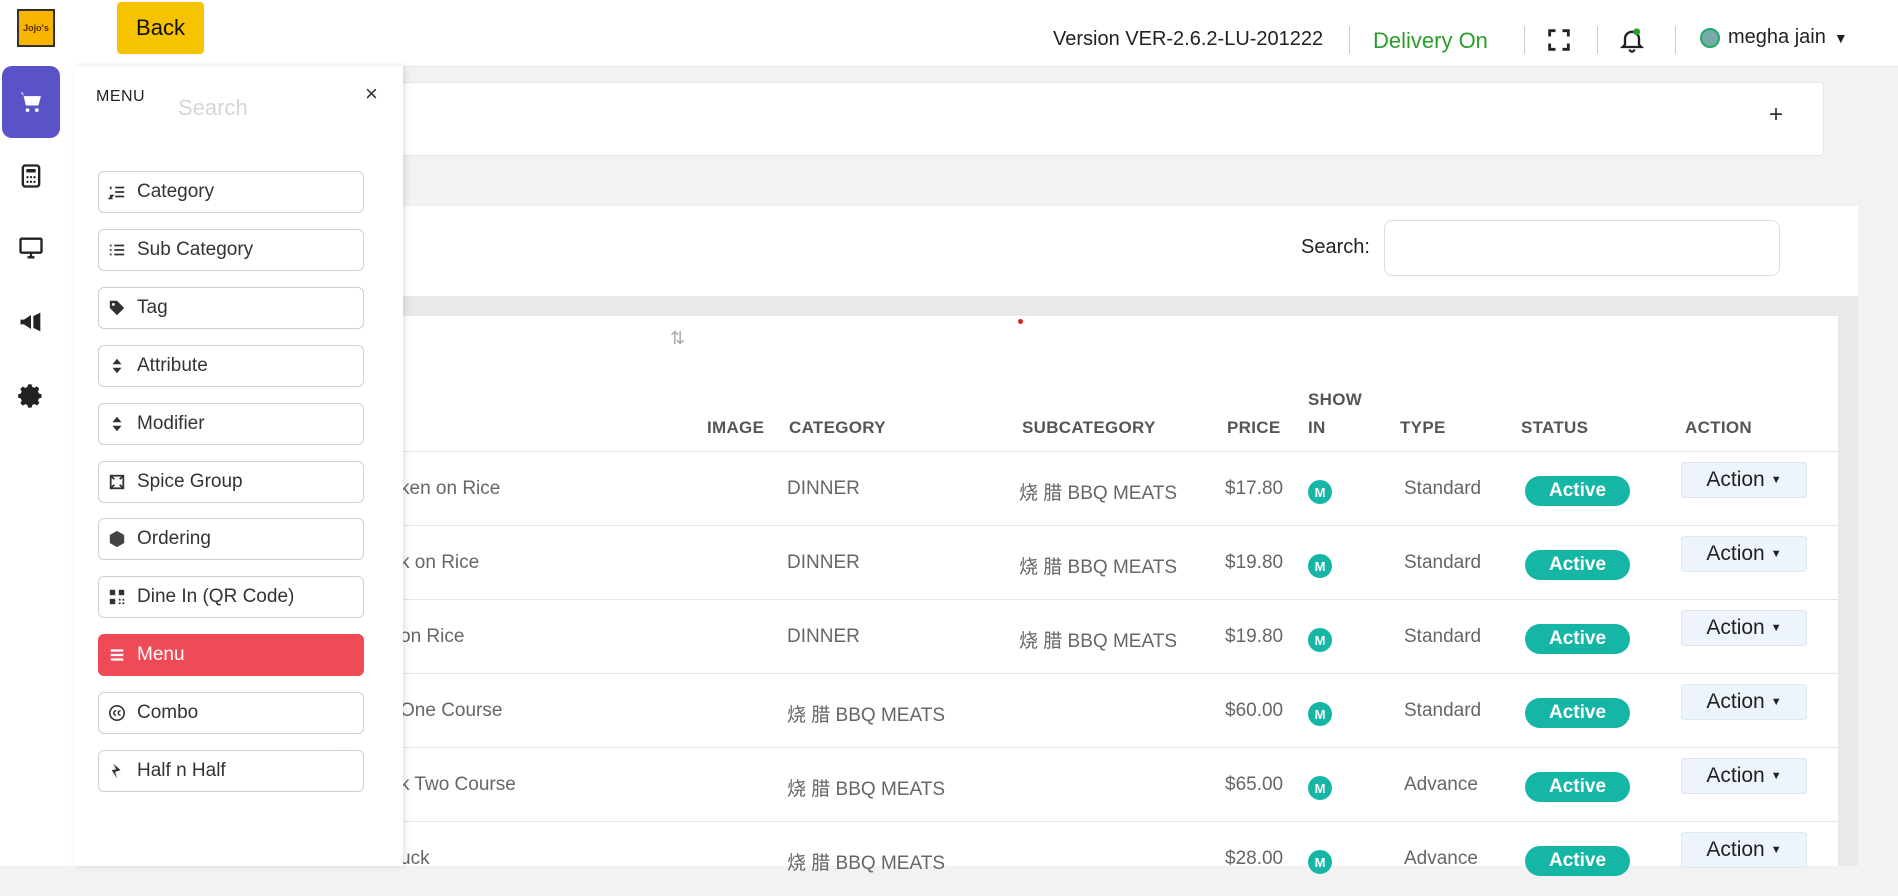 The width and height of the screenshot is (1898, 896). I want to click on cell-name: uck, so click(415, 858).